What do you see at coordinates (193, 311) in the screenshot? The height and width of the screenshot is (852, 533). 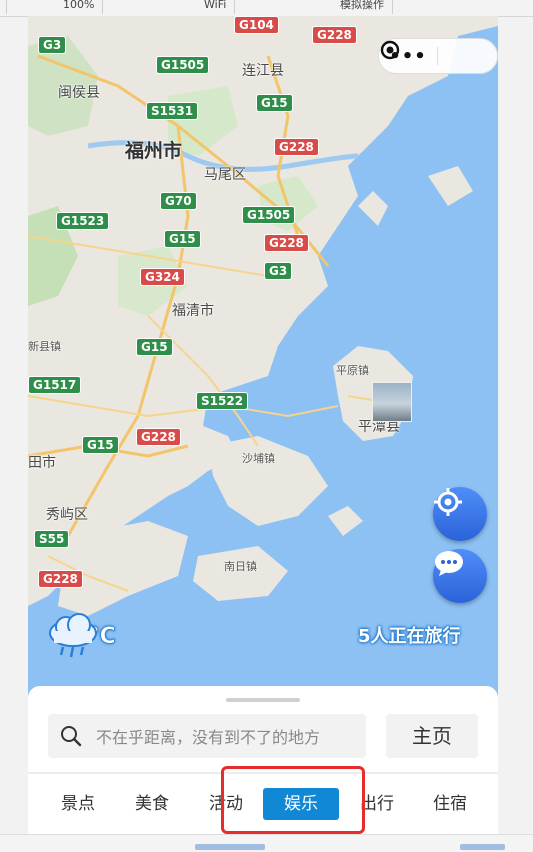 I see `place-label: 福清市` at bounding box center [193, 311].